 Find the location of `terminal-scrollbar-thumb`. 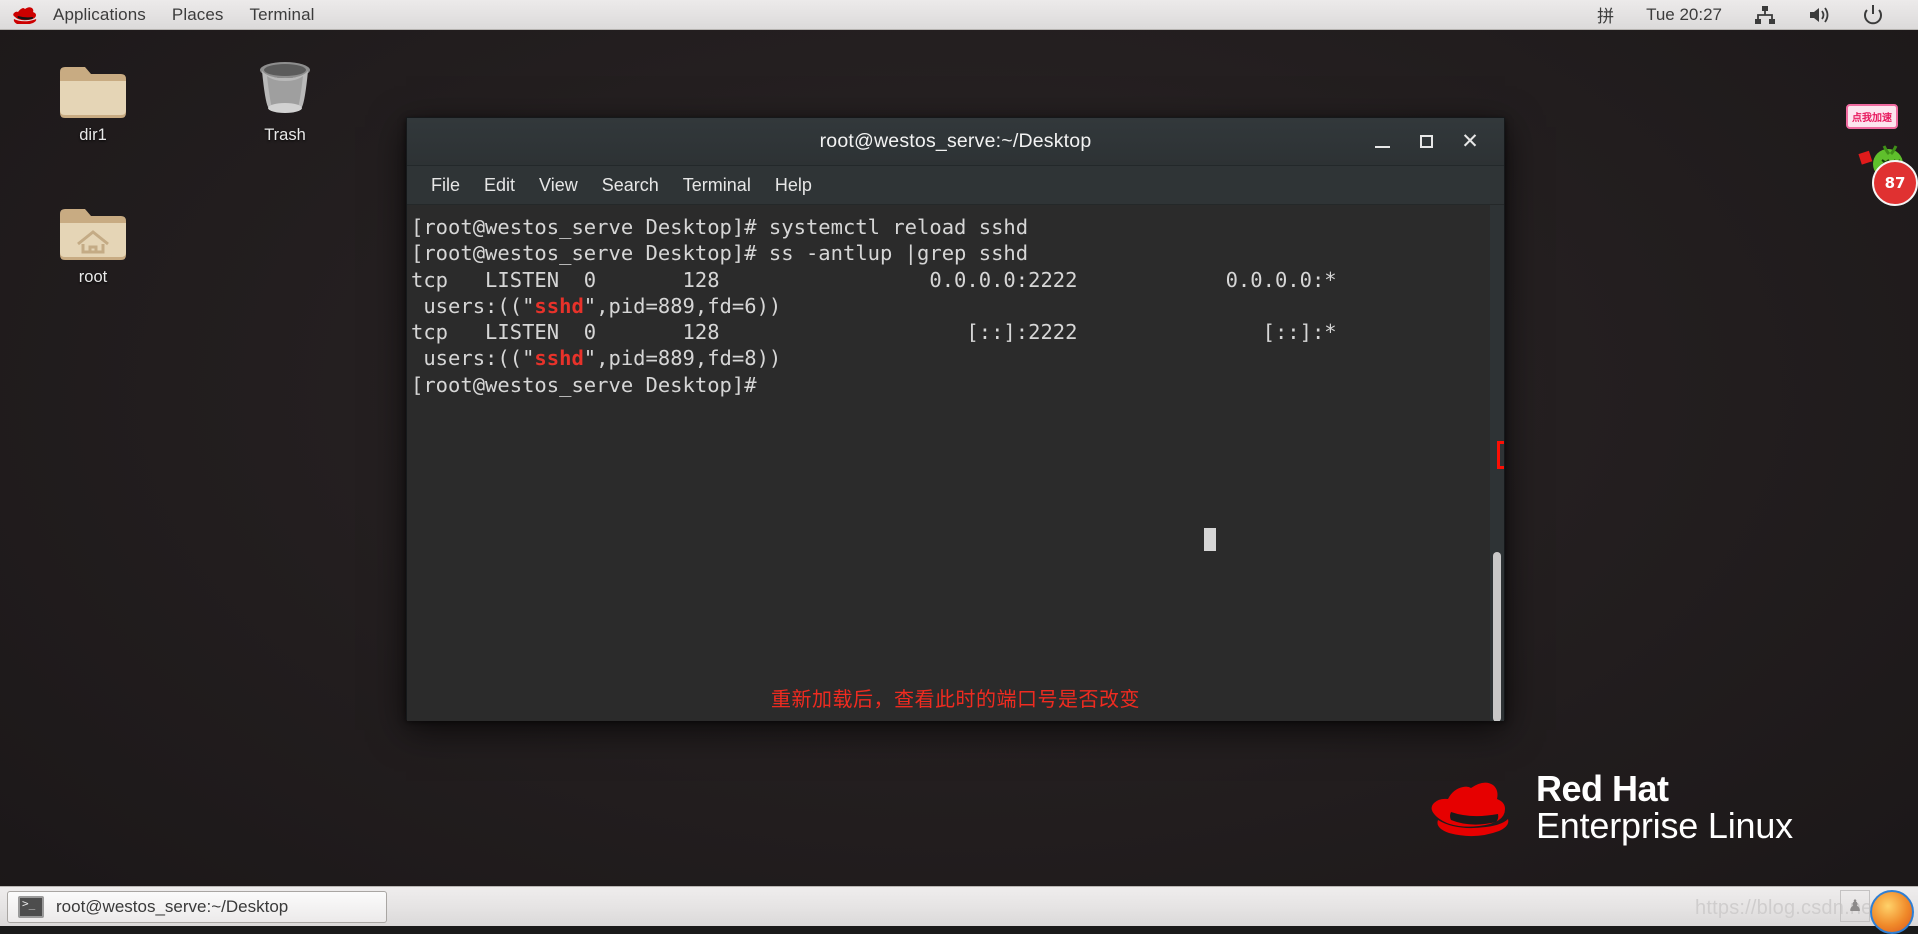

terminal-scrollbar-thumb is located at coordinates (1497, 636).